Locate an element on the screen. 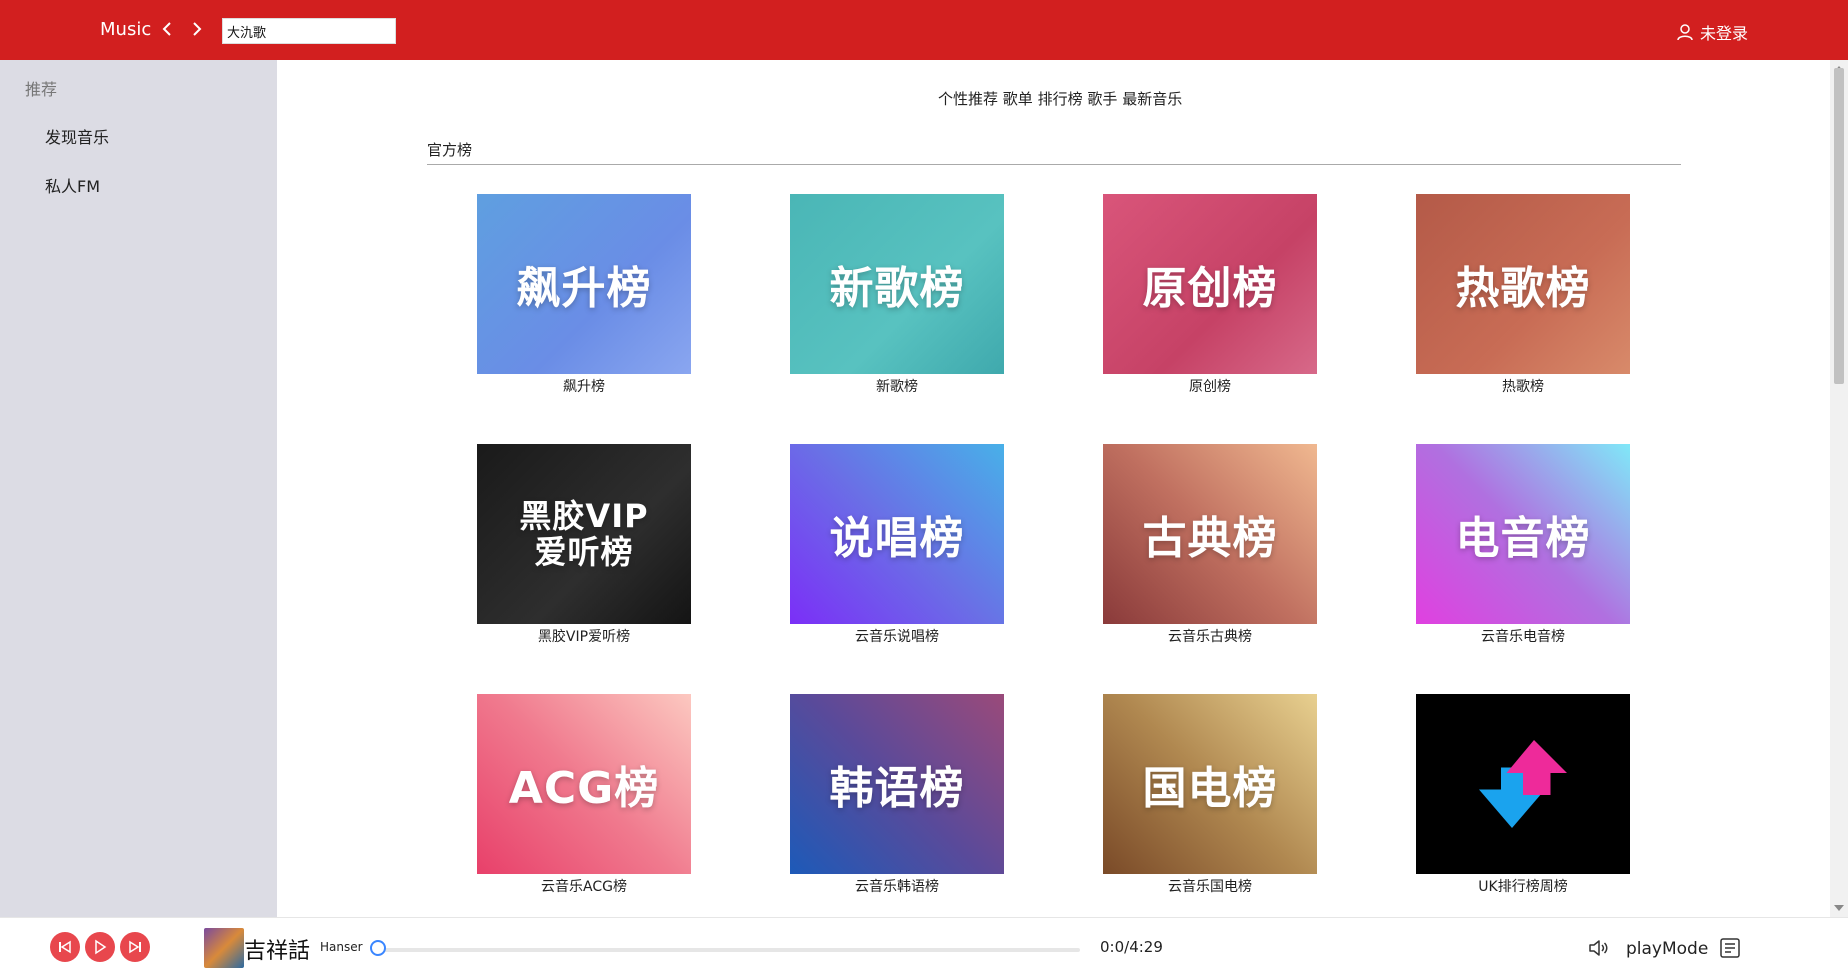 Image resolution: width=1848 pixels, height=979 pixels. chart-label: 原创榜 is located at coordinates (1210, 387).